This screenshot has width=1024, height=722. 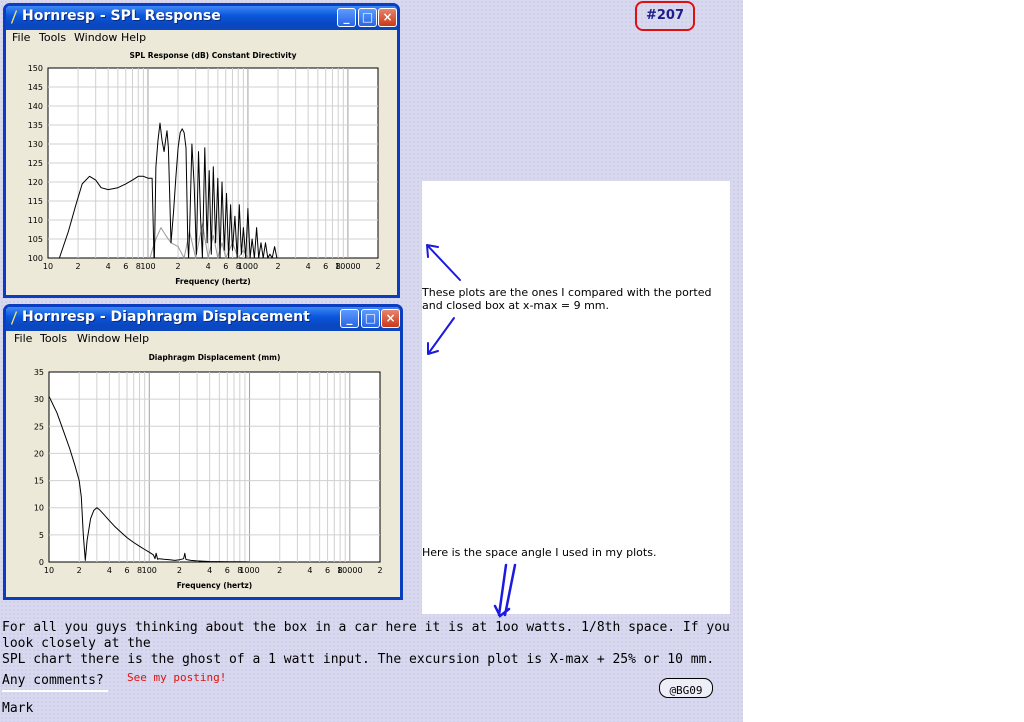 I want to click on disp-window-close-button: ×, so click(x=390, y=318).